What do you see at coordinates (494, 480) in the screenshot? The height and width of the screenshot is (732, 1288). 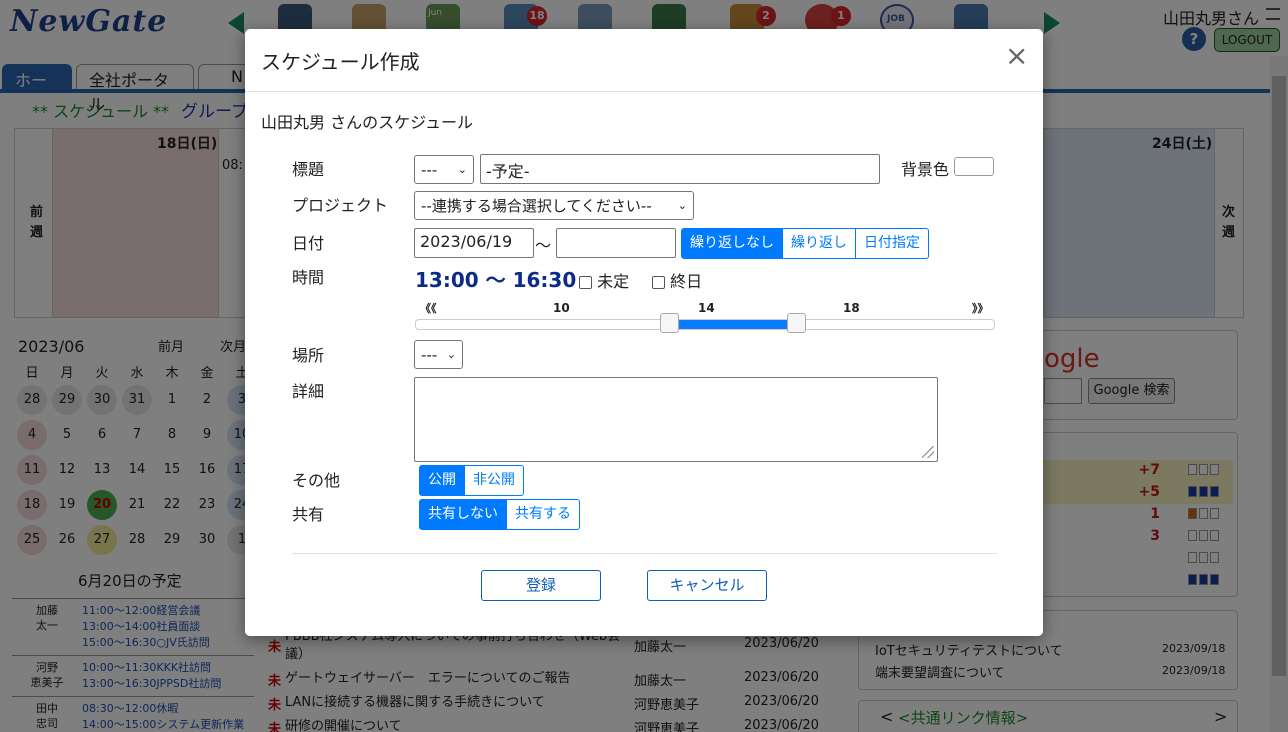 I see `visibility-option-1: 非公開` at bounding box center [494, 480].